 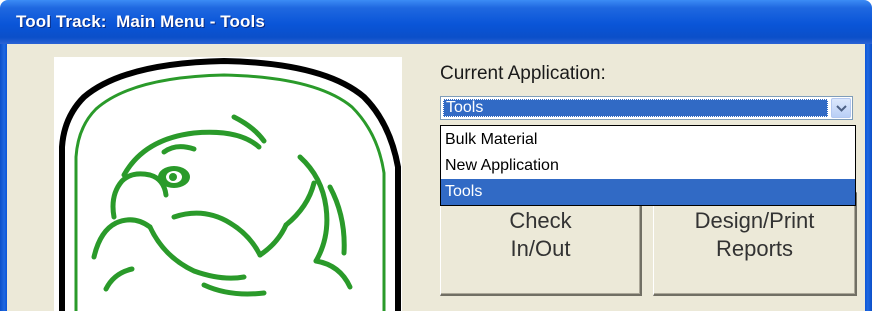 I want to click on chevron-down-icon, so click(x=841, y=108).